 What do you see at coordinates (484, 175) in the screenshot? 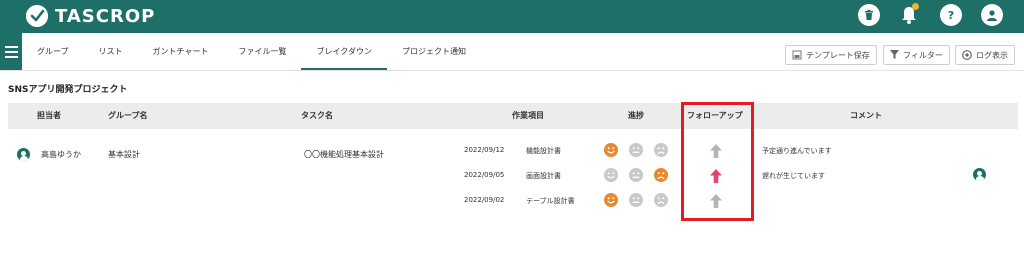
I see `item-date: 2022/09/05` at bounding box center [484, 175].